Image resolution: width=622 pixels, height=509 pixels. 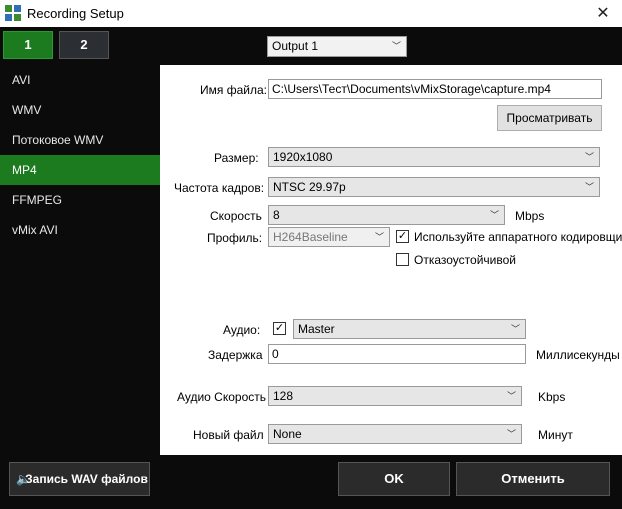 What do you see at coordinates (386, 215) in the screenshot?
I see `bitrate-select: 8 ﹀` at bounding box center [386, 215].